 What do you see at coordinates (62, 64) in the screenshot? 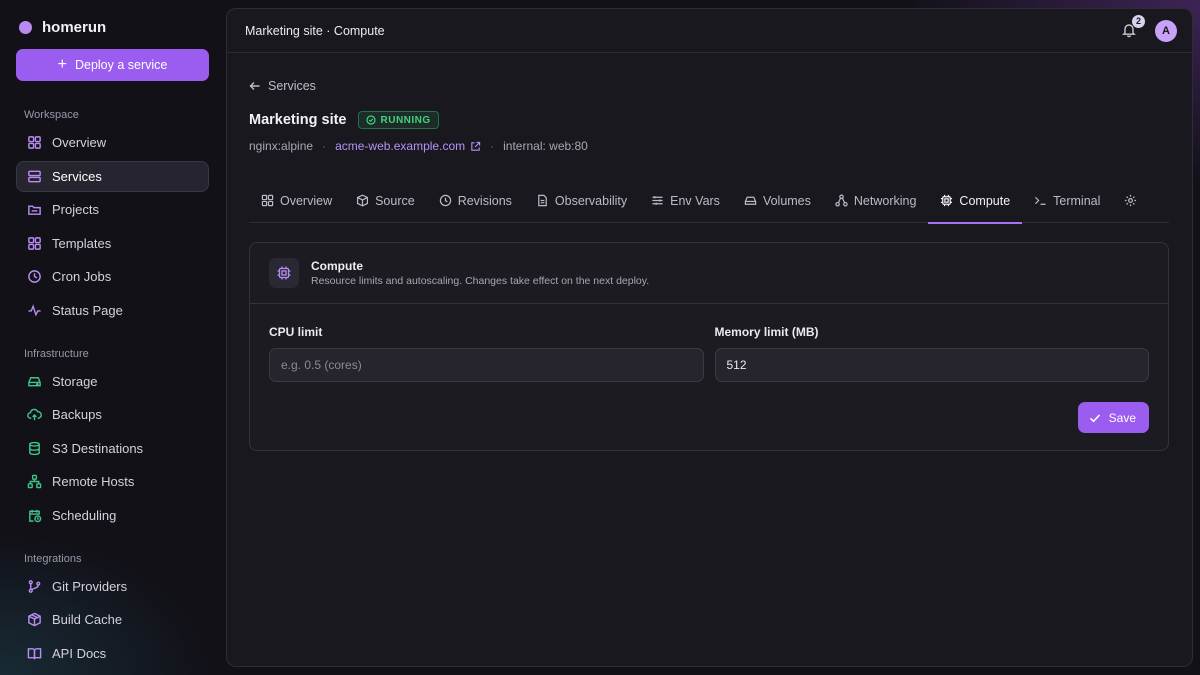
I see `plus-icon: +` at bounding box center [62, 64].